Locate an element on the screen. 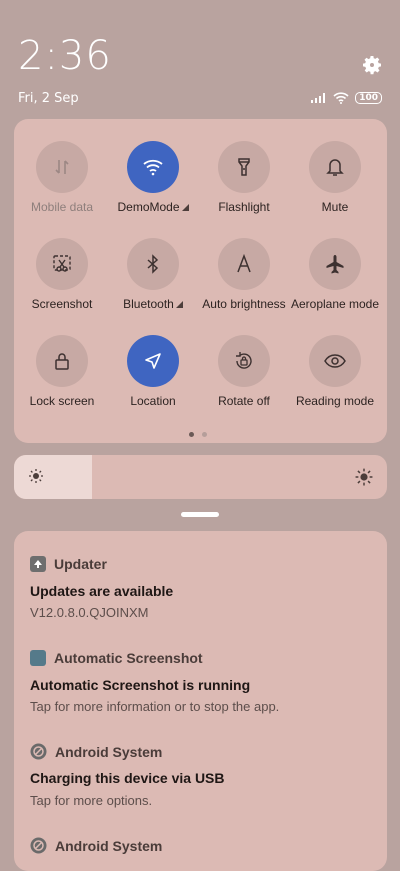  notification-title: Charging this device via USB is located at coordinates (127, 778).